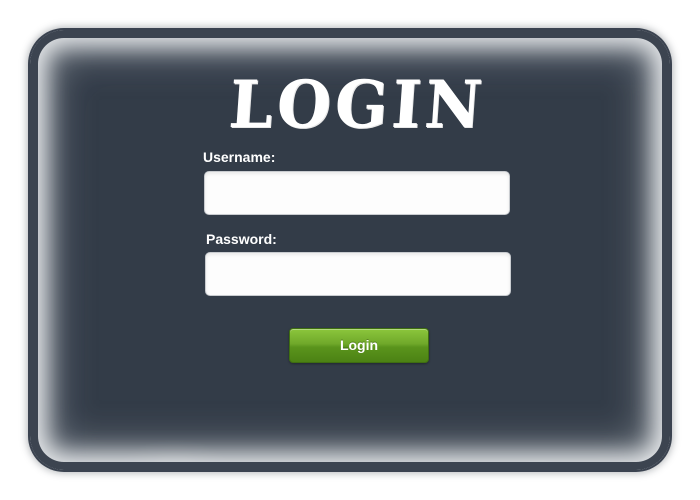 The image size is (700, 500). I want to click on login-title: LOGIN, so click(357, 104).